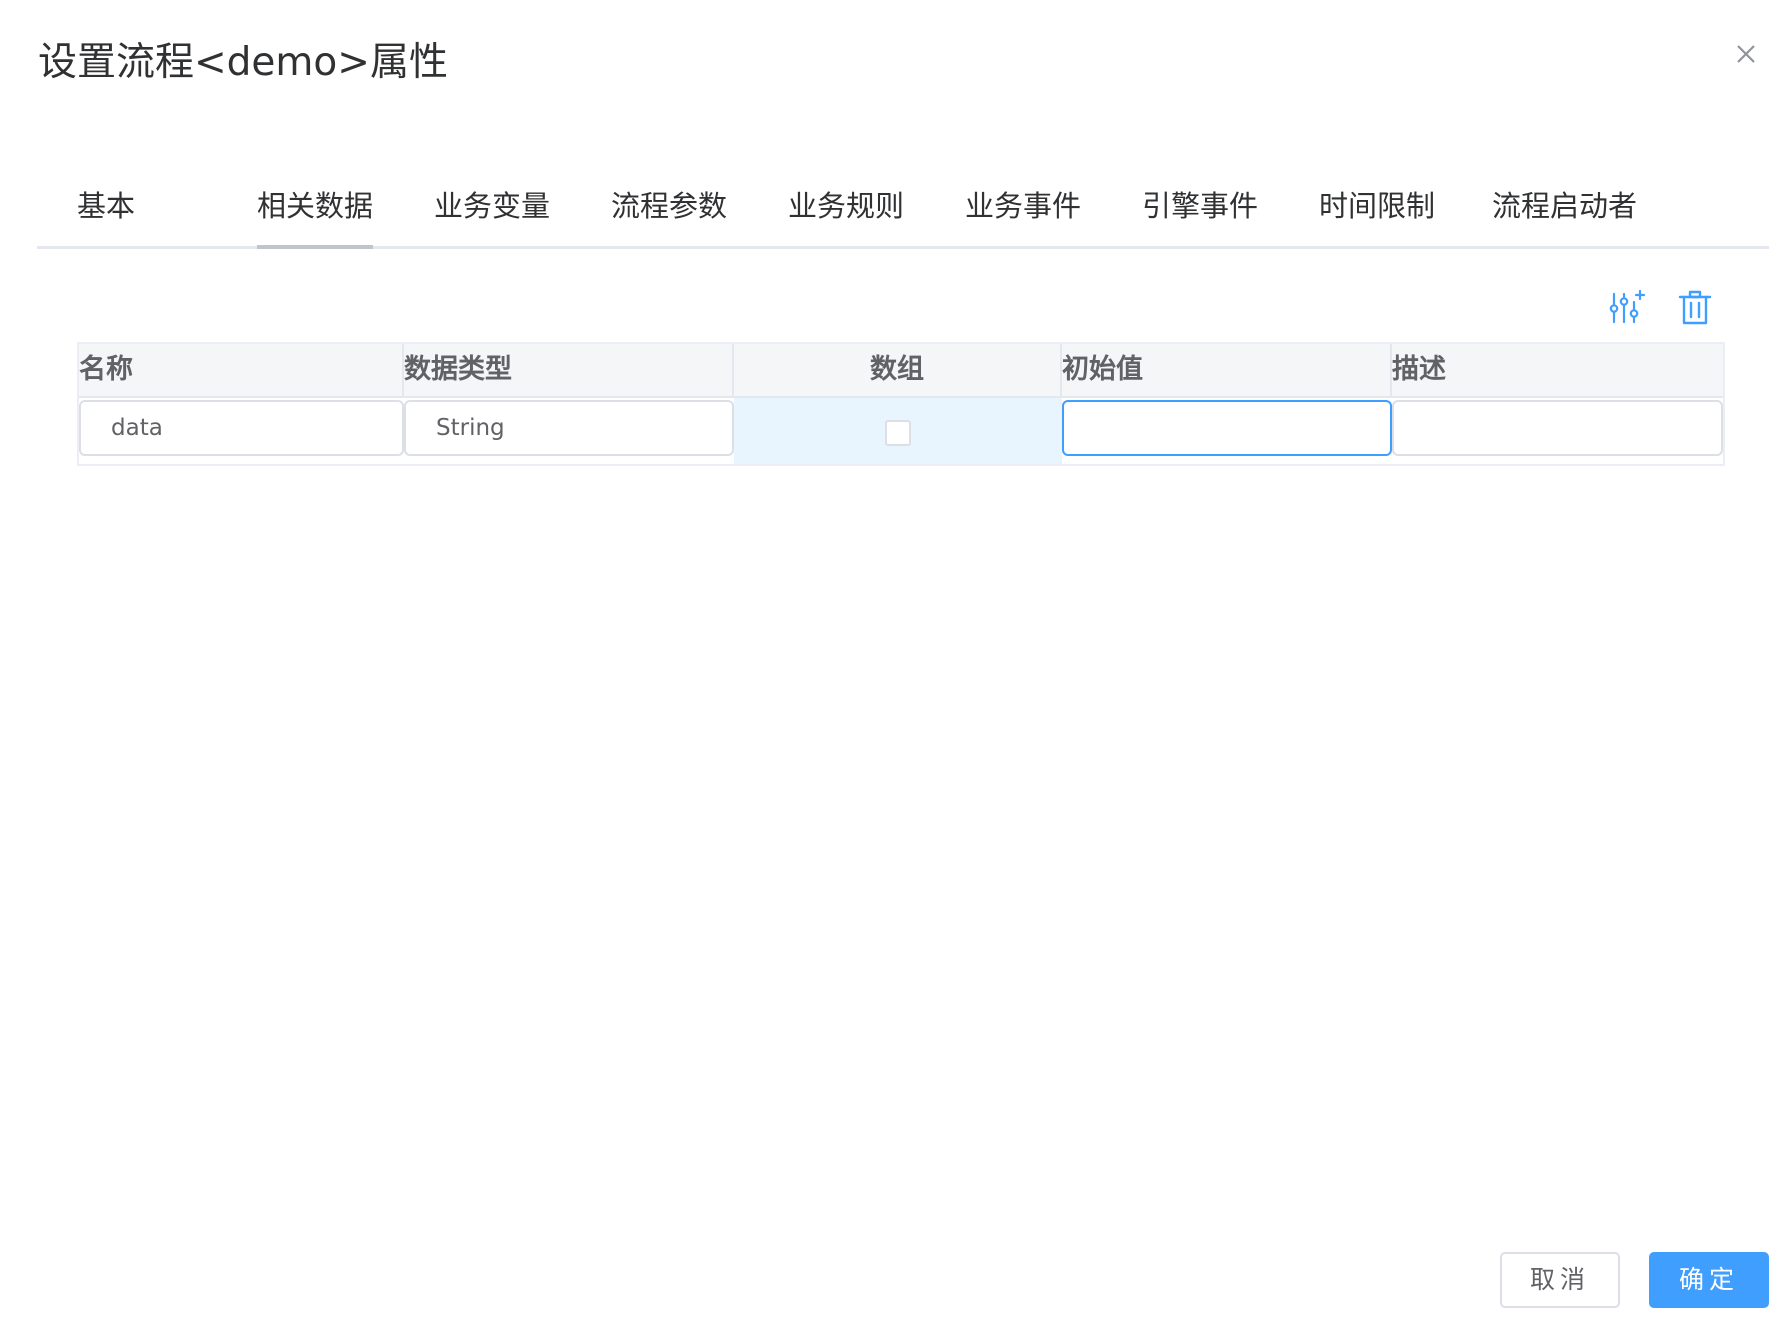 The height and width of the screenshot is (1333, 1792). I want to click on table-row: data String, so click(901, 431).